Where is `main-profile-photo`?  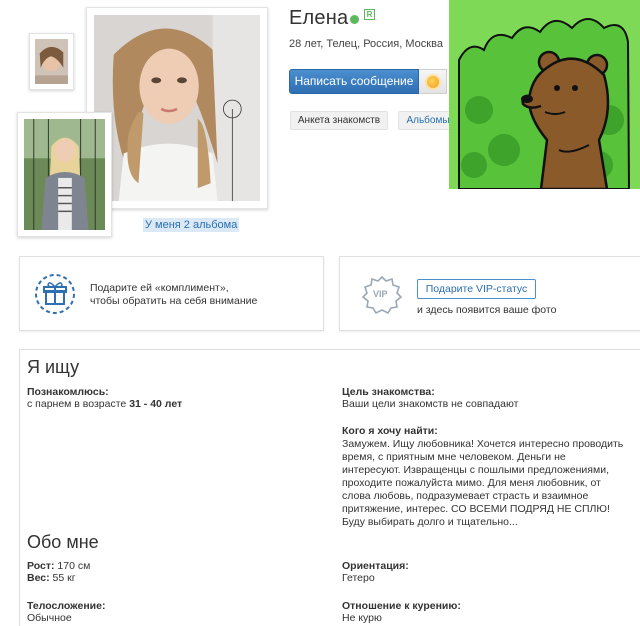
main-profile-photo is located at coordinates (177, 108).